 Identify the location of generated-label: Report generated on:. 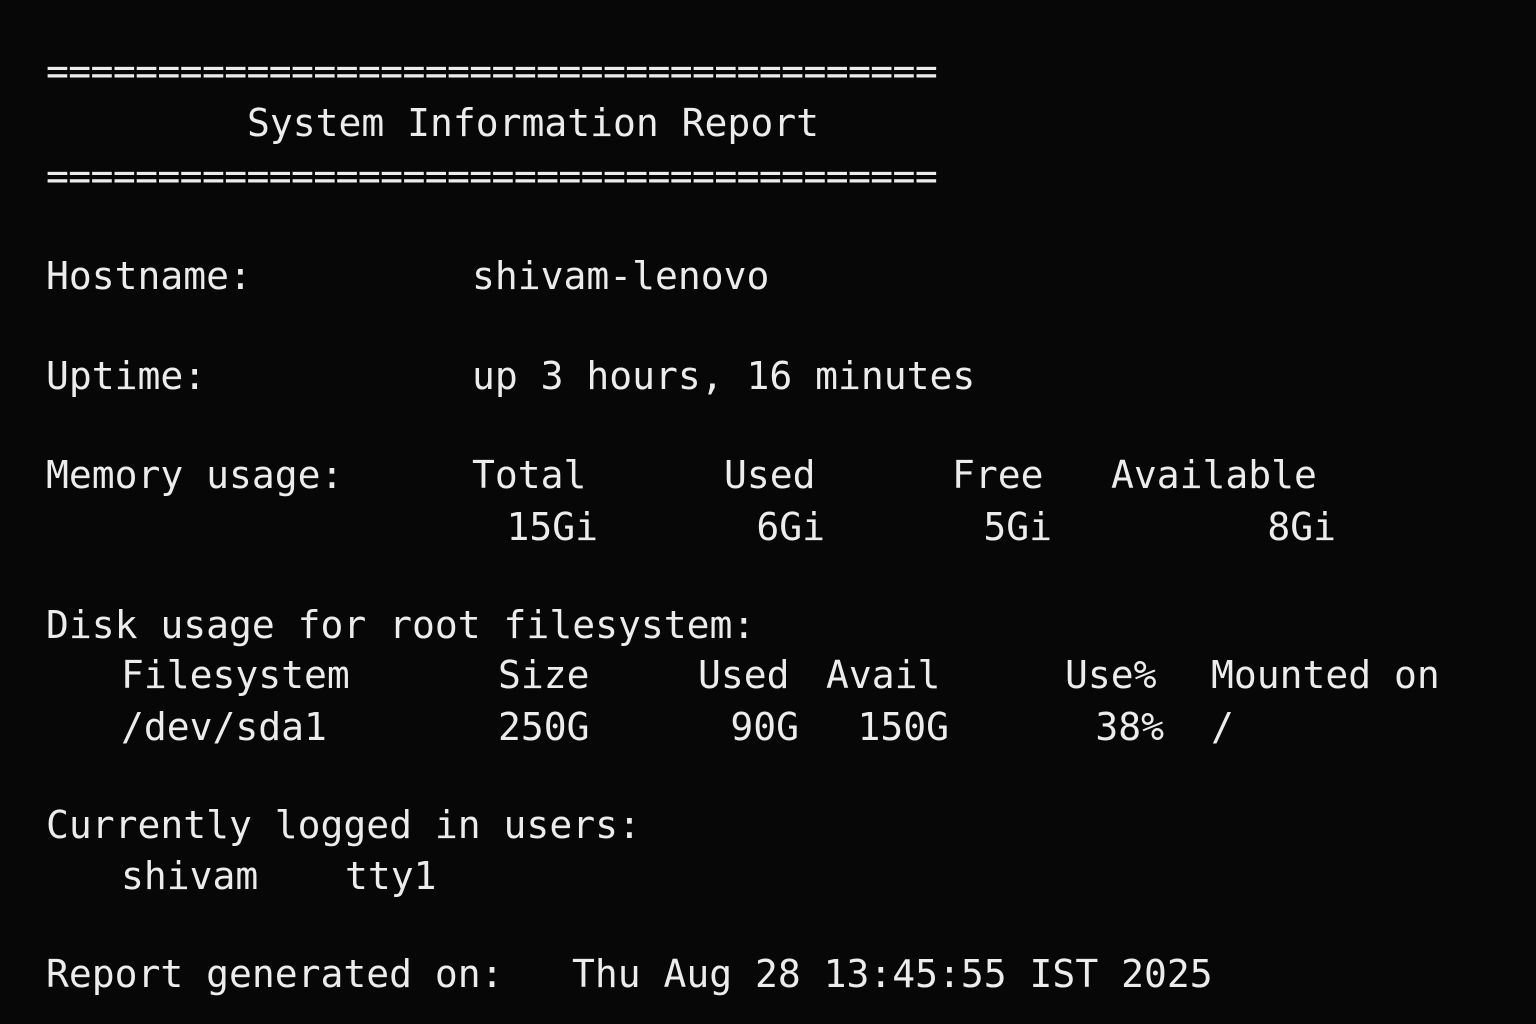
(275, 974).